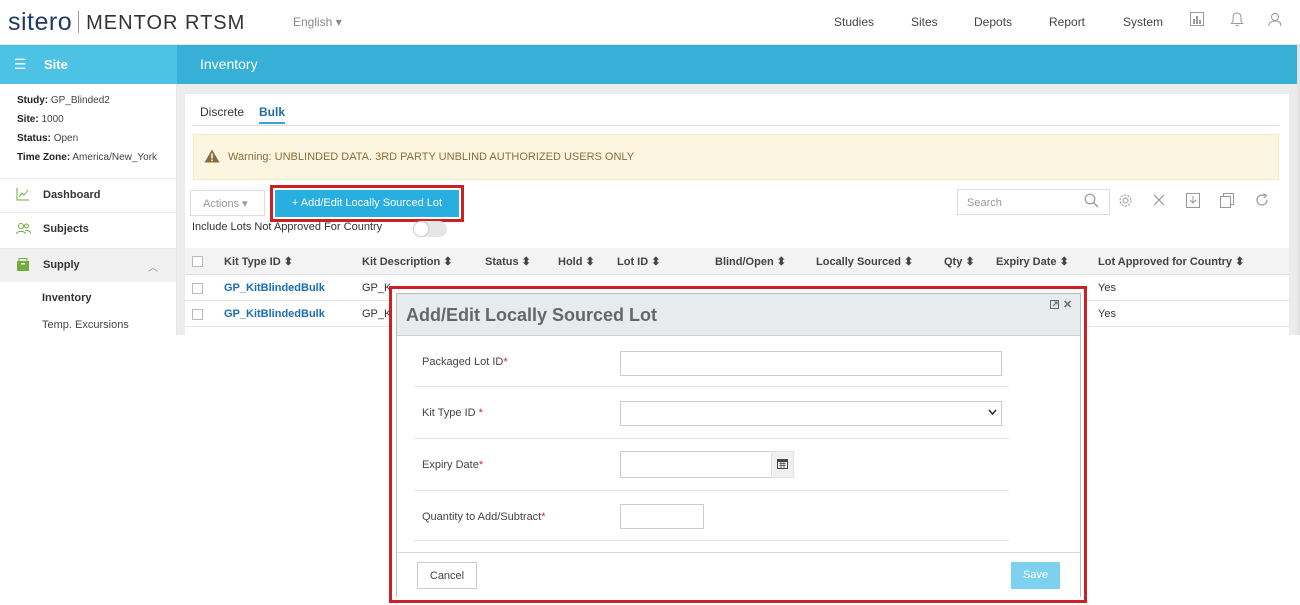 The image size is (1300, 605). Describe the element at coordinates (959, 261) in the screenshot. I see `col-qty: Qty ⬍` at that location.